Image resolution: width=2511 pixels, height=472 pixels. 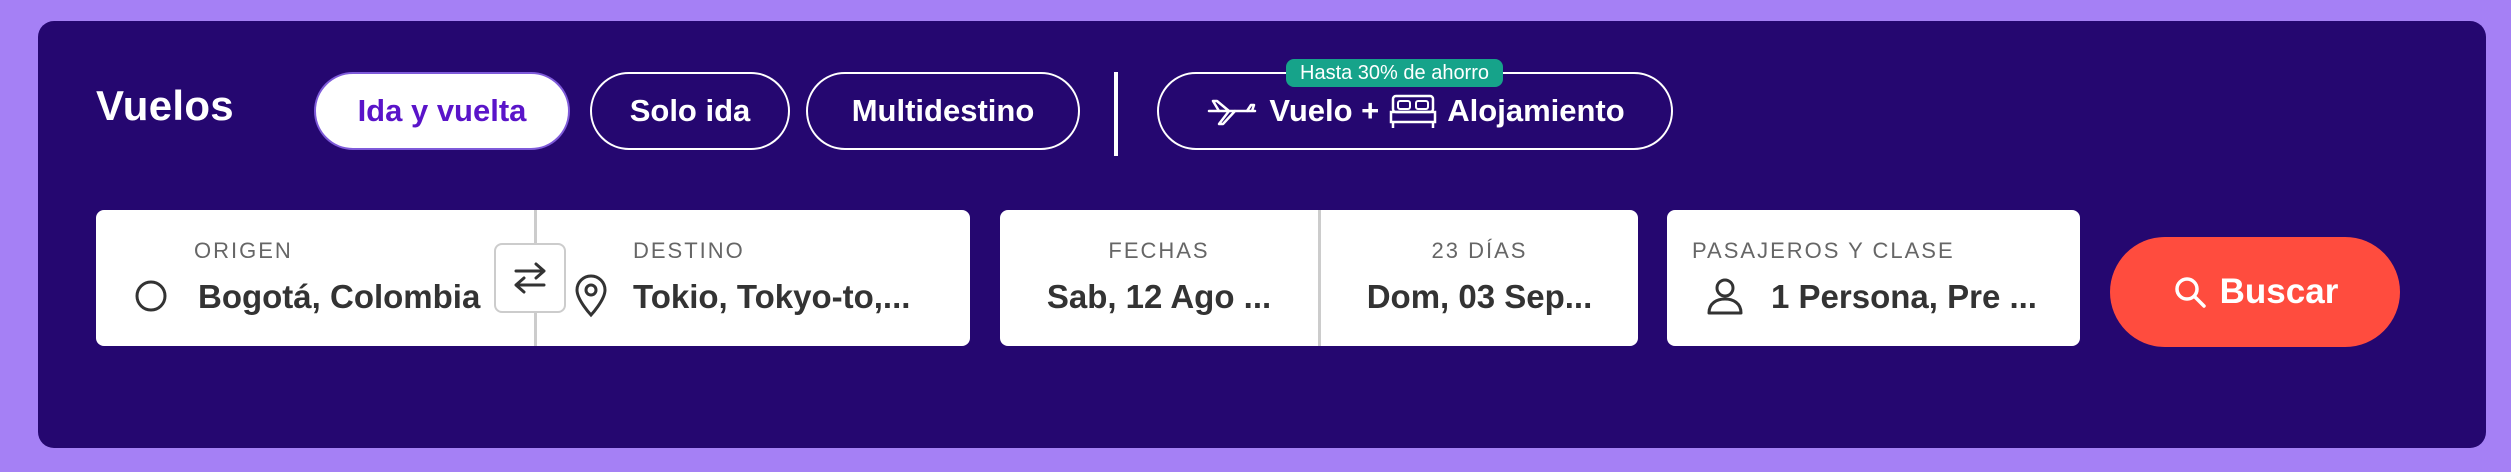 What do you see at coordinates (591, 298) in the screenshot?
I see `location-pin-icon` at bounding box center [591, 298].